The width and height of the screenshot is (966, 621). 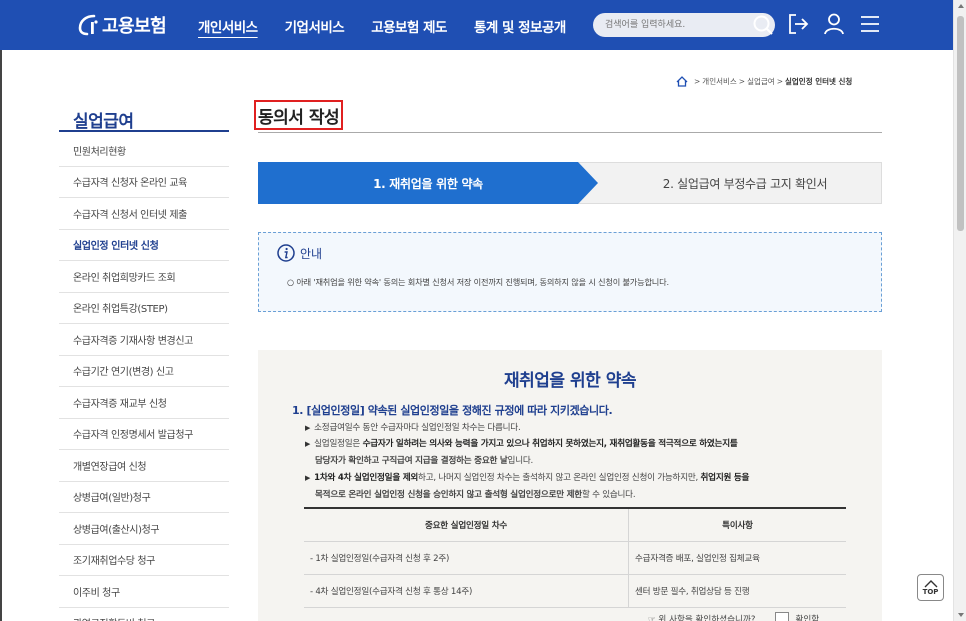 What do you see at coordinates (570, 381) in the screenshot?
I see `pledge-title: 재취업을 위한 약속` at bounding box center [570, 381].